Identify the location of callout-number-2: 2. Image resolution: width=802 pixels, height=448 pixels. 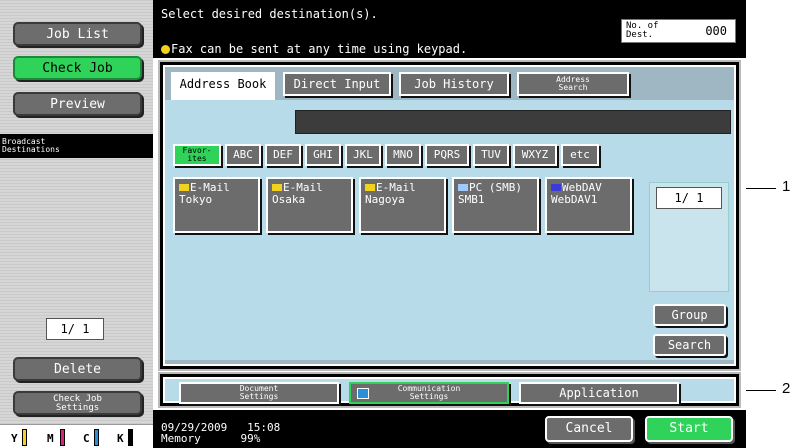
(786, 388).